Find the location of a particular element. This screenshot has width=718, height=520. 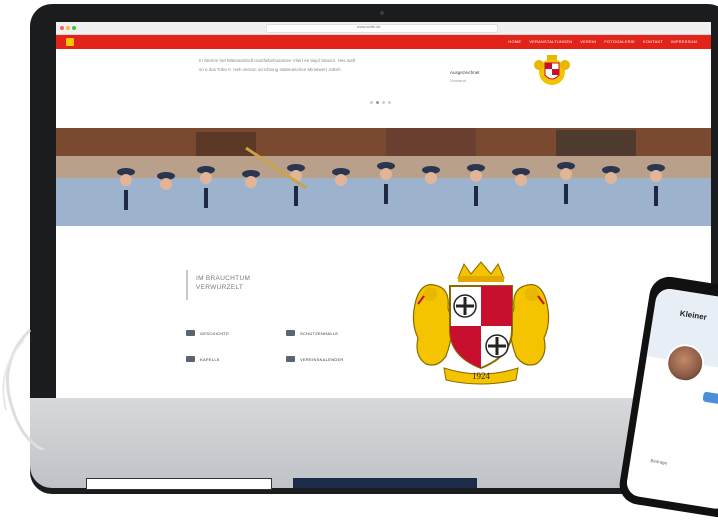

link-chapel: KAPELLE is located at coordinates (203, 359).